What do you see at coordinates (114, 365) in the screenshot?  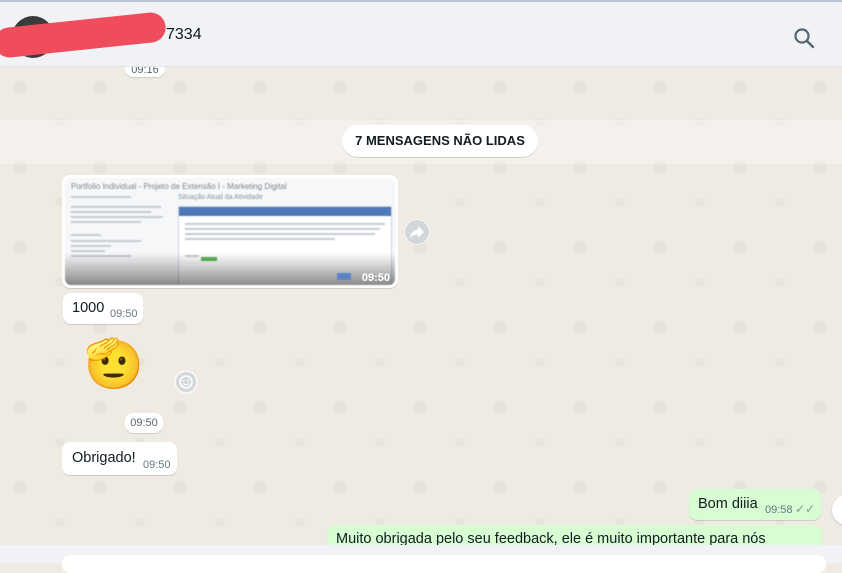 I see `emoji-message: 🫡` at bounding box center [114, 365].